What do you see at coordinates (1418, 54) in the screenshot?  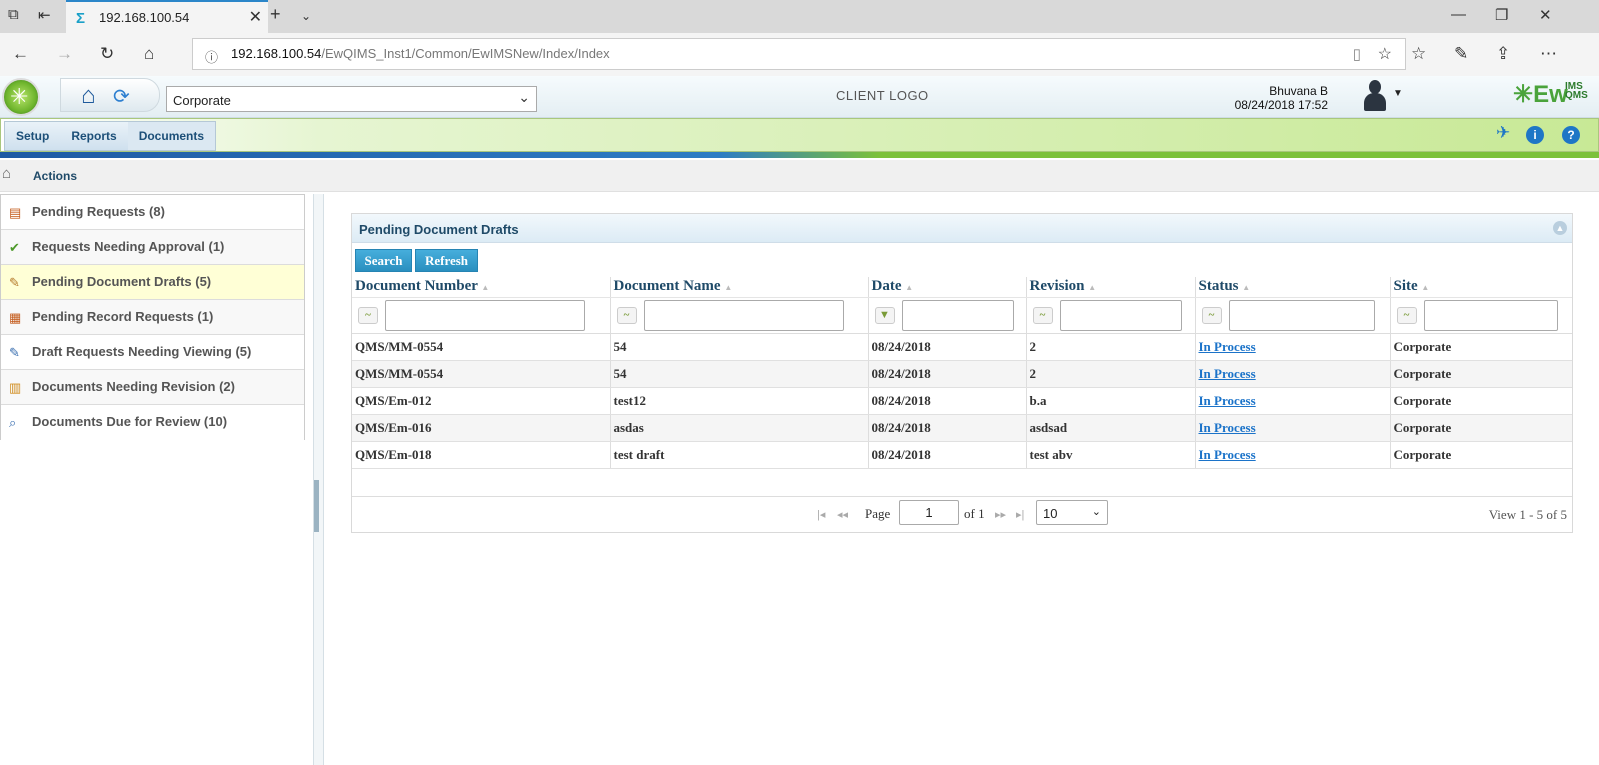 I see `favorites-icon: ☆` at bounding box center [1418, 54].